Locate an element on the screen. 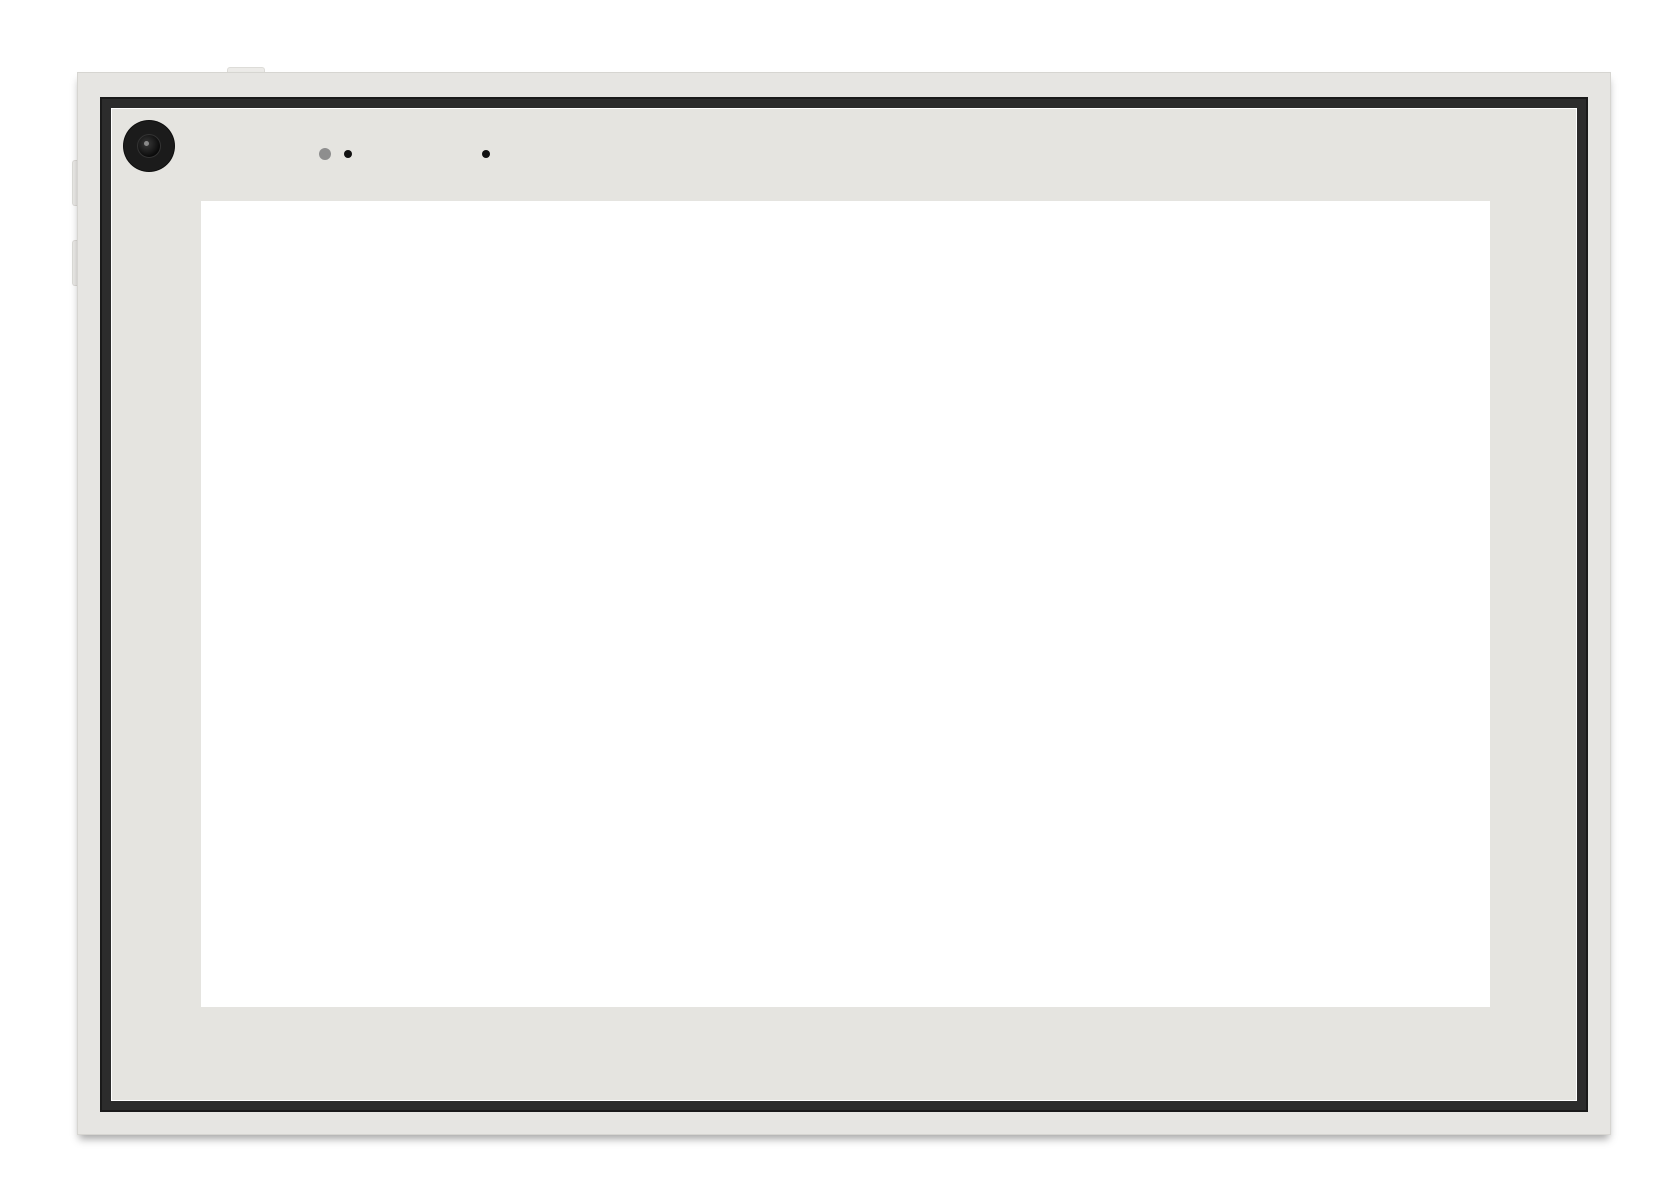 This screenshot has width=1680, height=1200. lens-glint is located at coordinates (146, 143).